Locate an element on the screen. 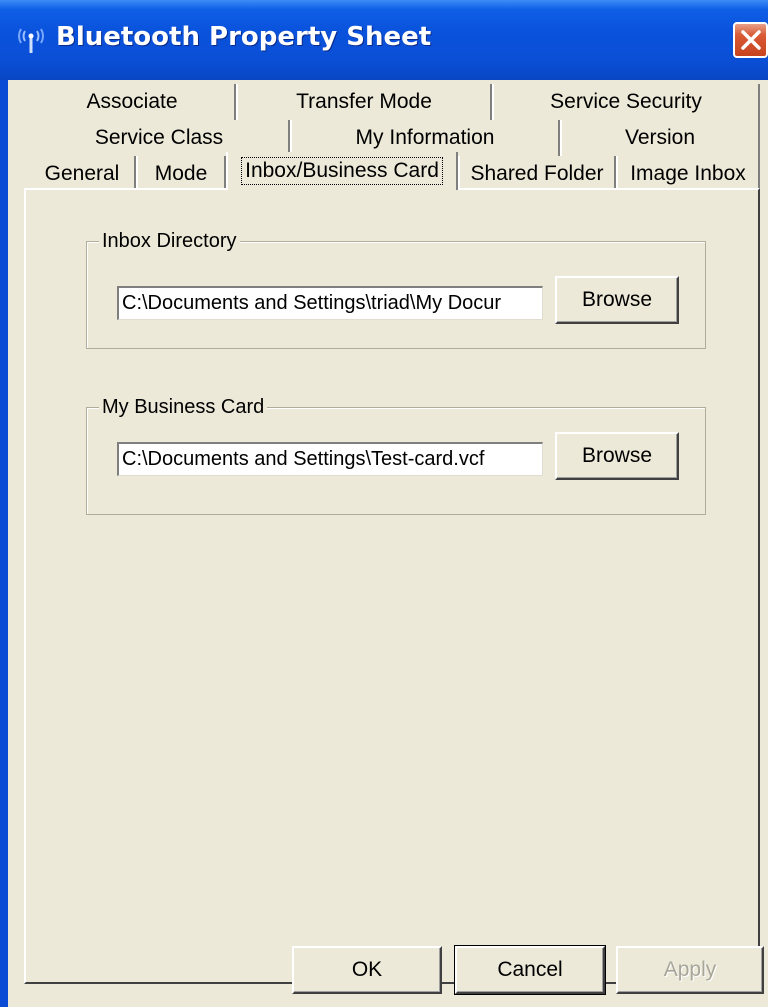 This screenshot has height=1007, width=768. close-button is located at coordinates (750, 40).